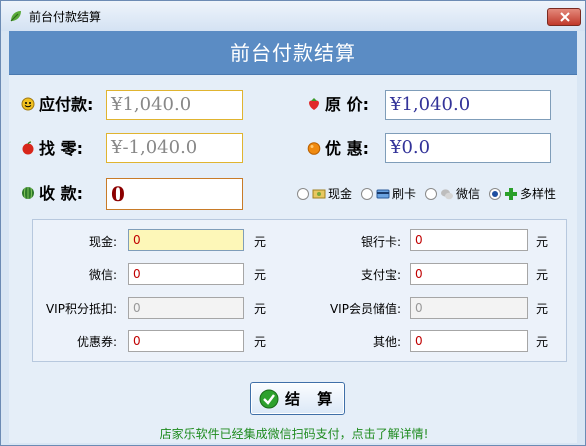 This screenshot has height=446, width=586. I want to click on close-icon, so click(565, 17).